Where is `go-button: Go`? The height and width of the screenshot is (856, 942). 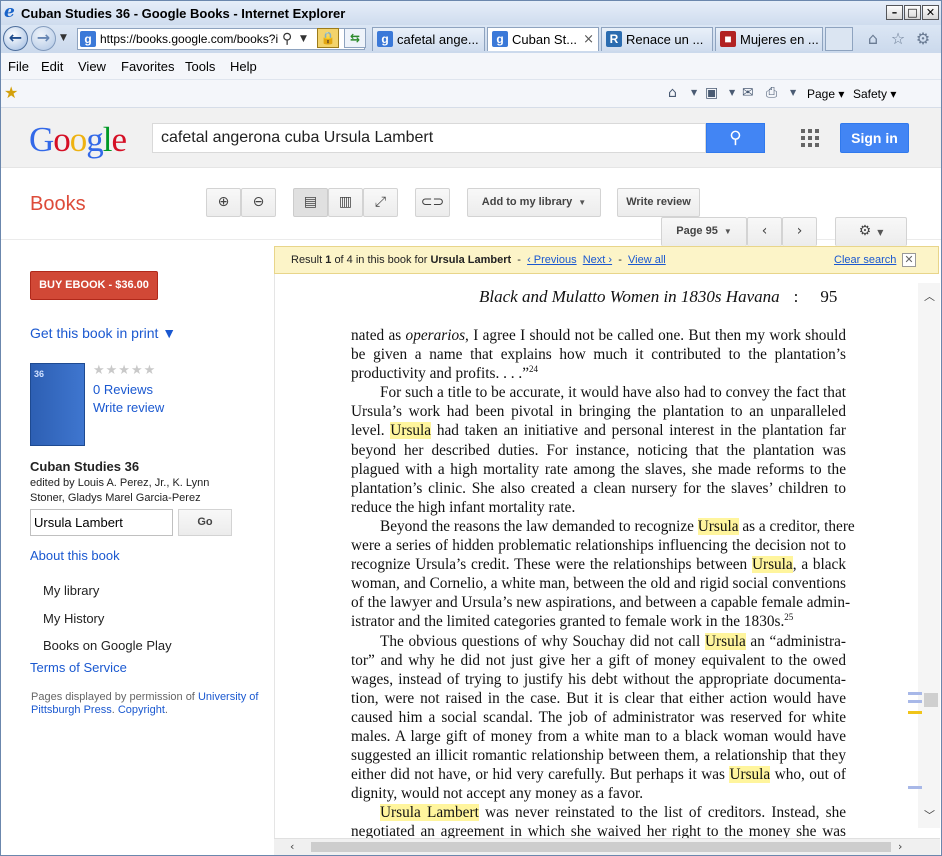 go-button: Go is located at coordinates (205, 522).